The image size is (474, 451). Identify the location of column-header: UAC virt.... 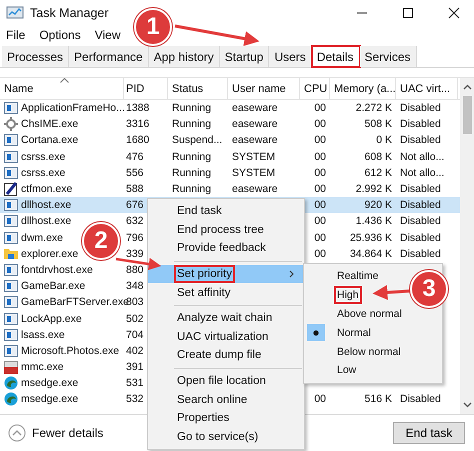
(425, 88).